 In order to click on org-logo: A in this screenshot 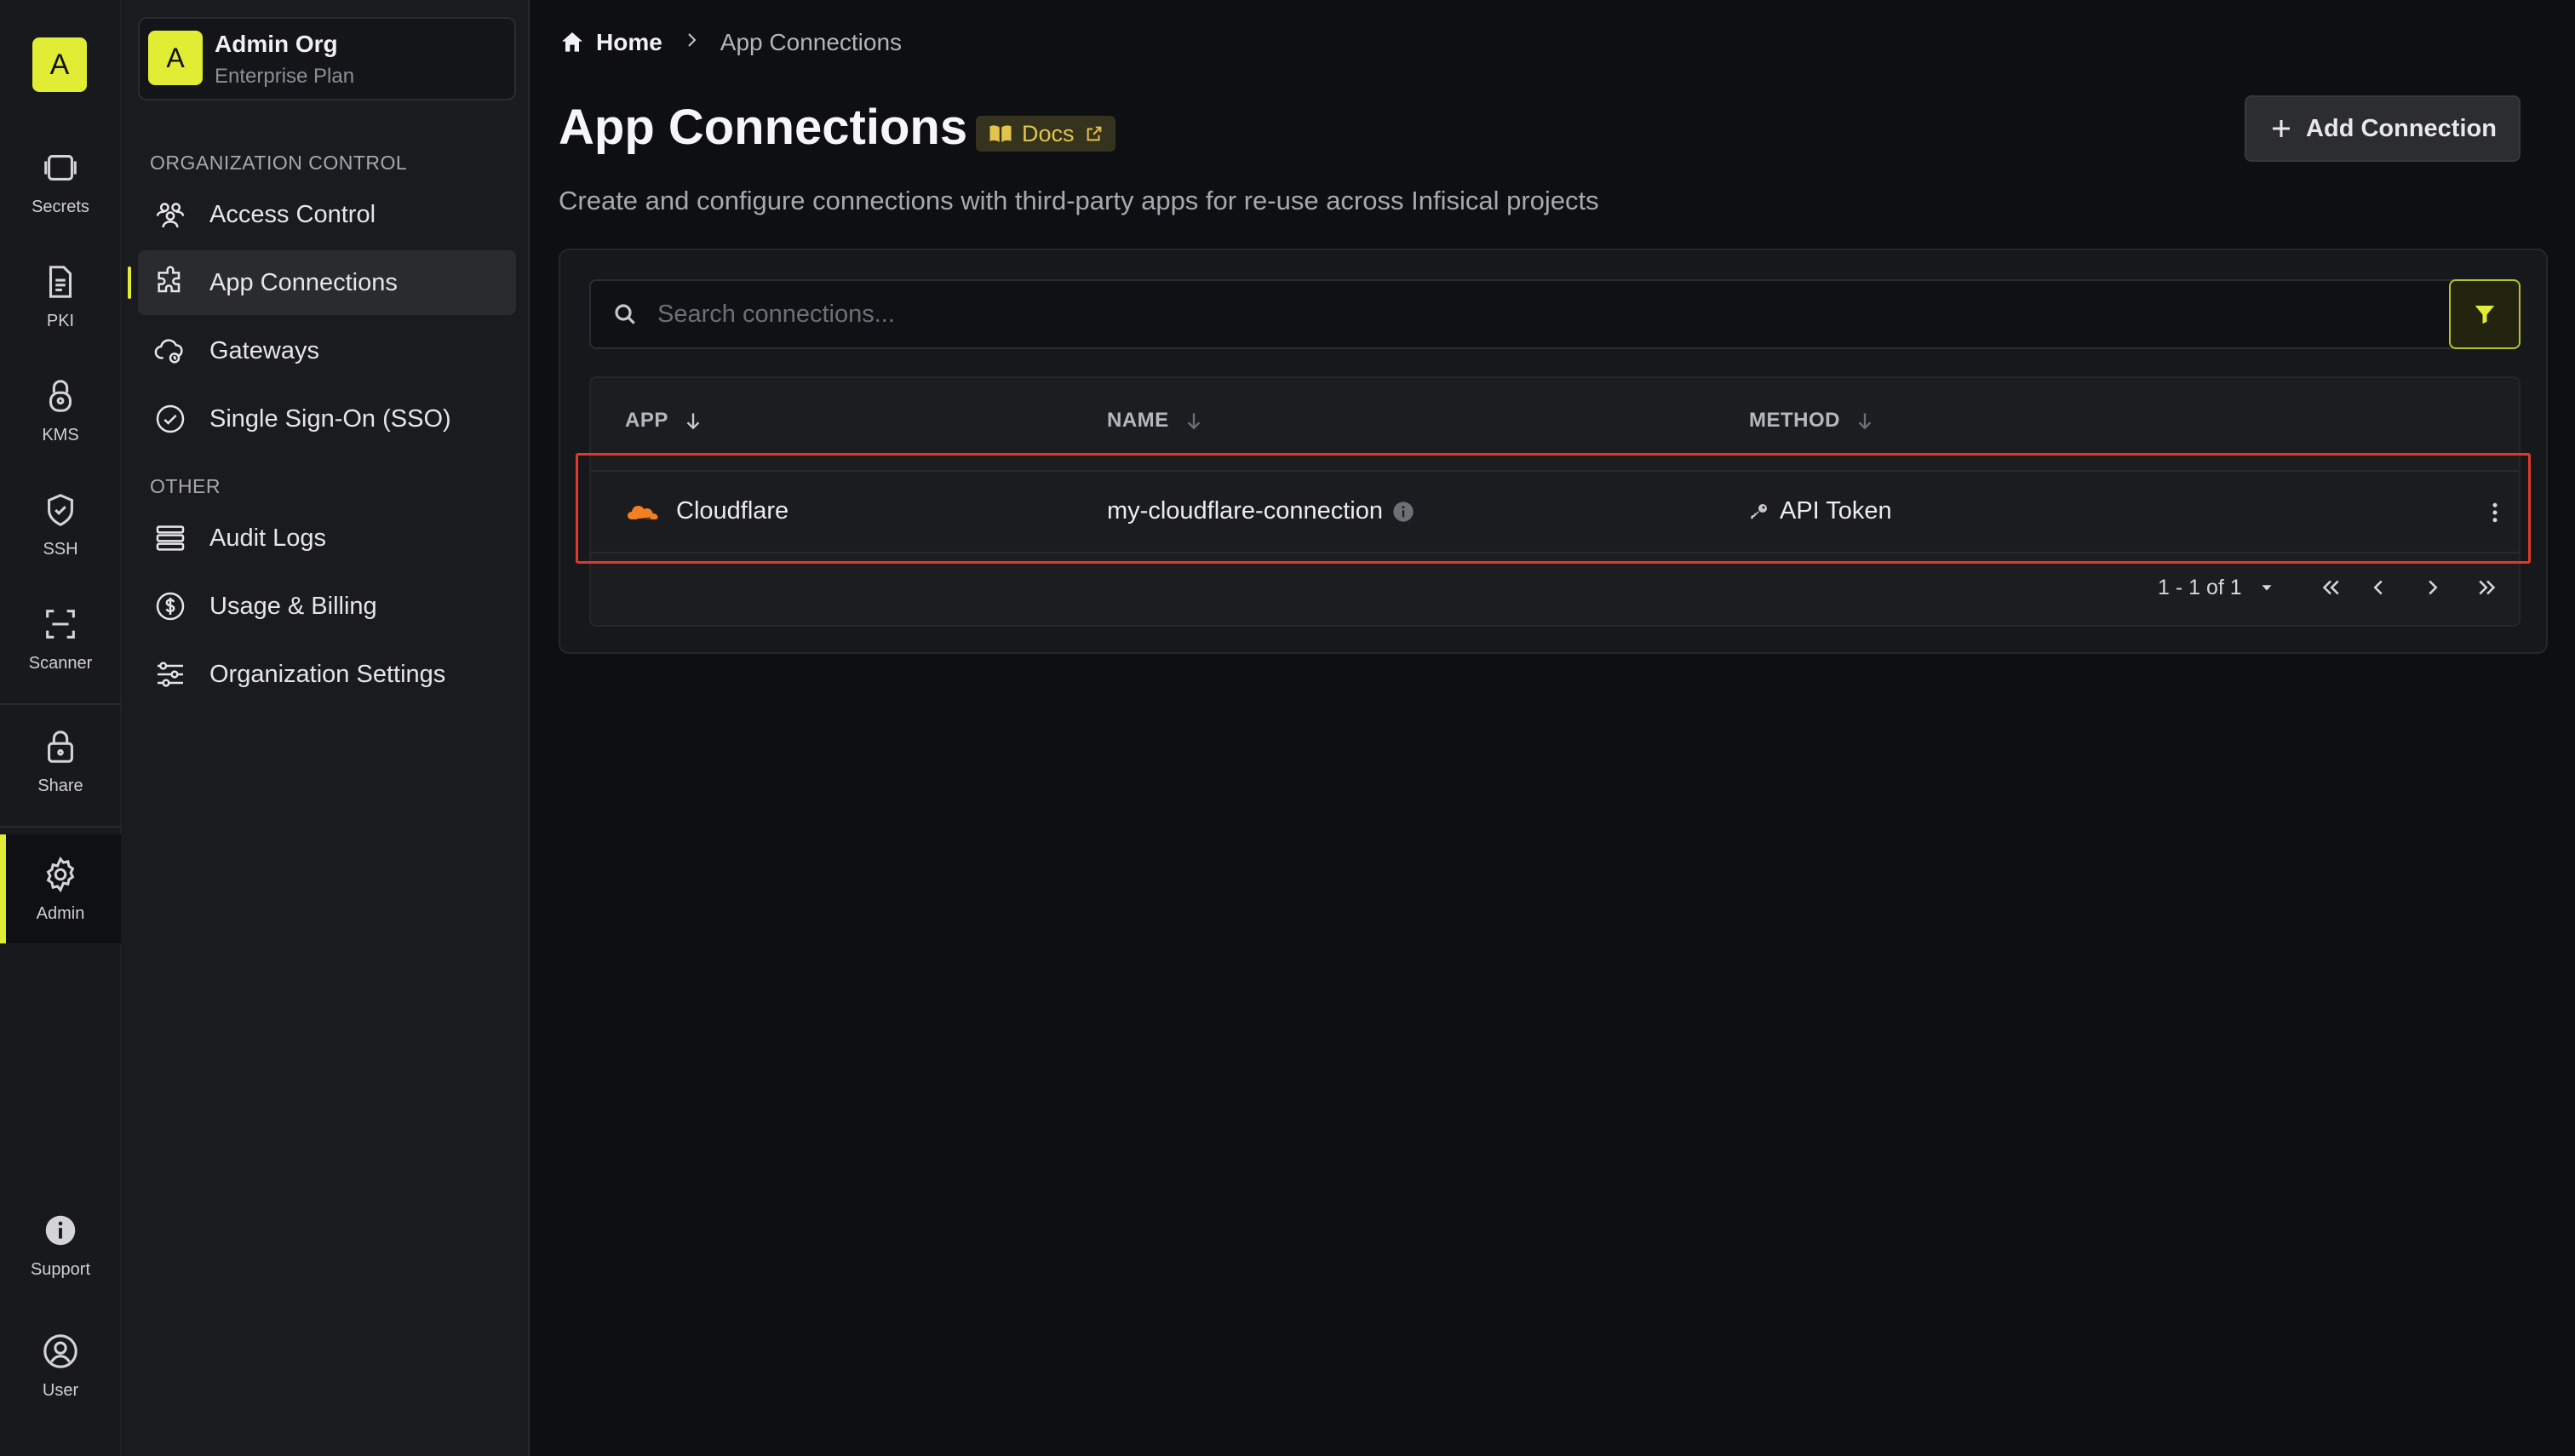, I will do `click(59, 64)`.